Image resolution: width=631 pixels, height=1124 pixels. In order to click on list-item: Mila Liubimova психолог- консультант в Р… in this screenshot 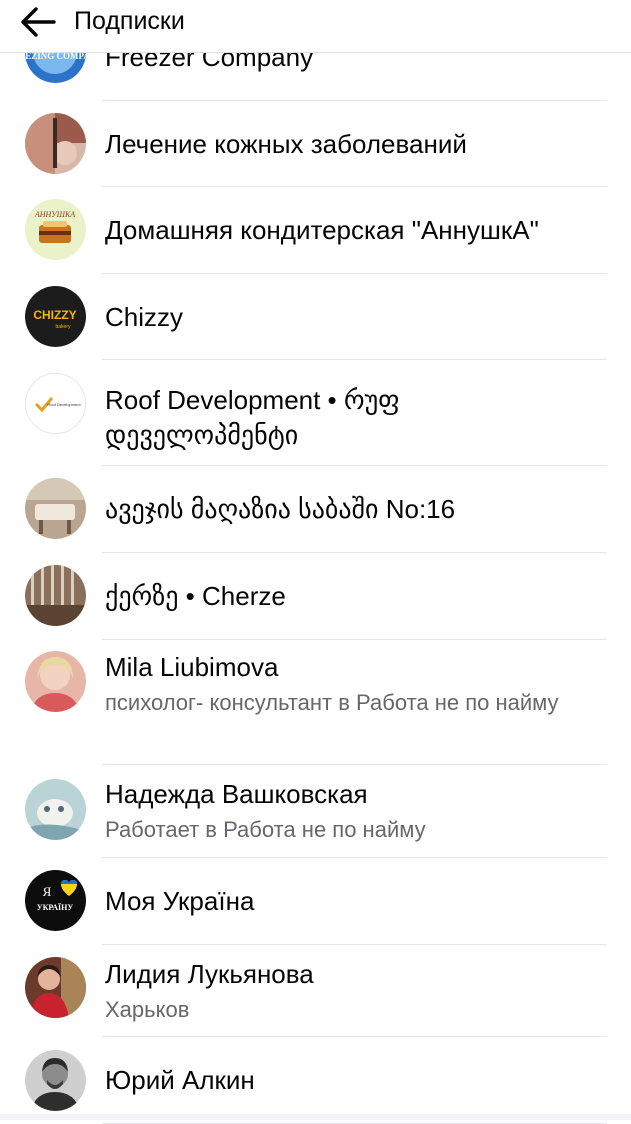, I will do `click(315, 702)`.